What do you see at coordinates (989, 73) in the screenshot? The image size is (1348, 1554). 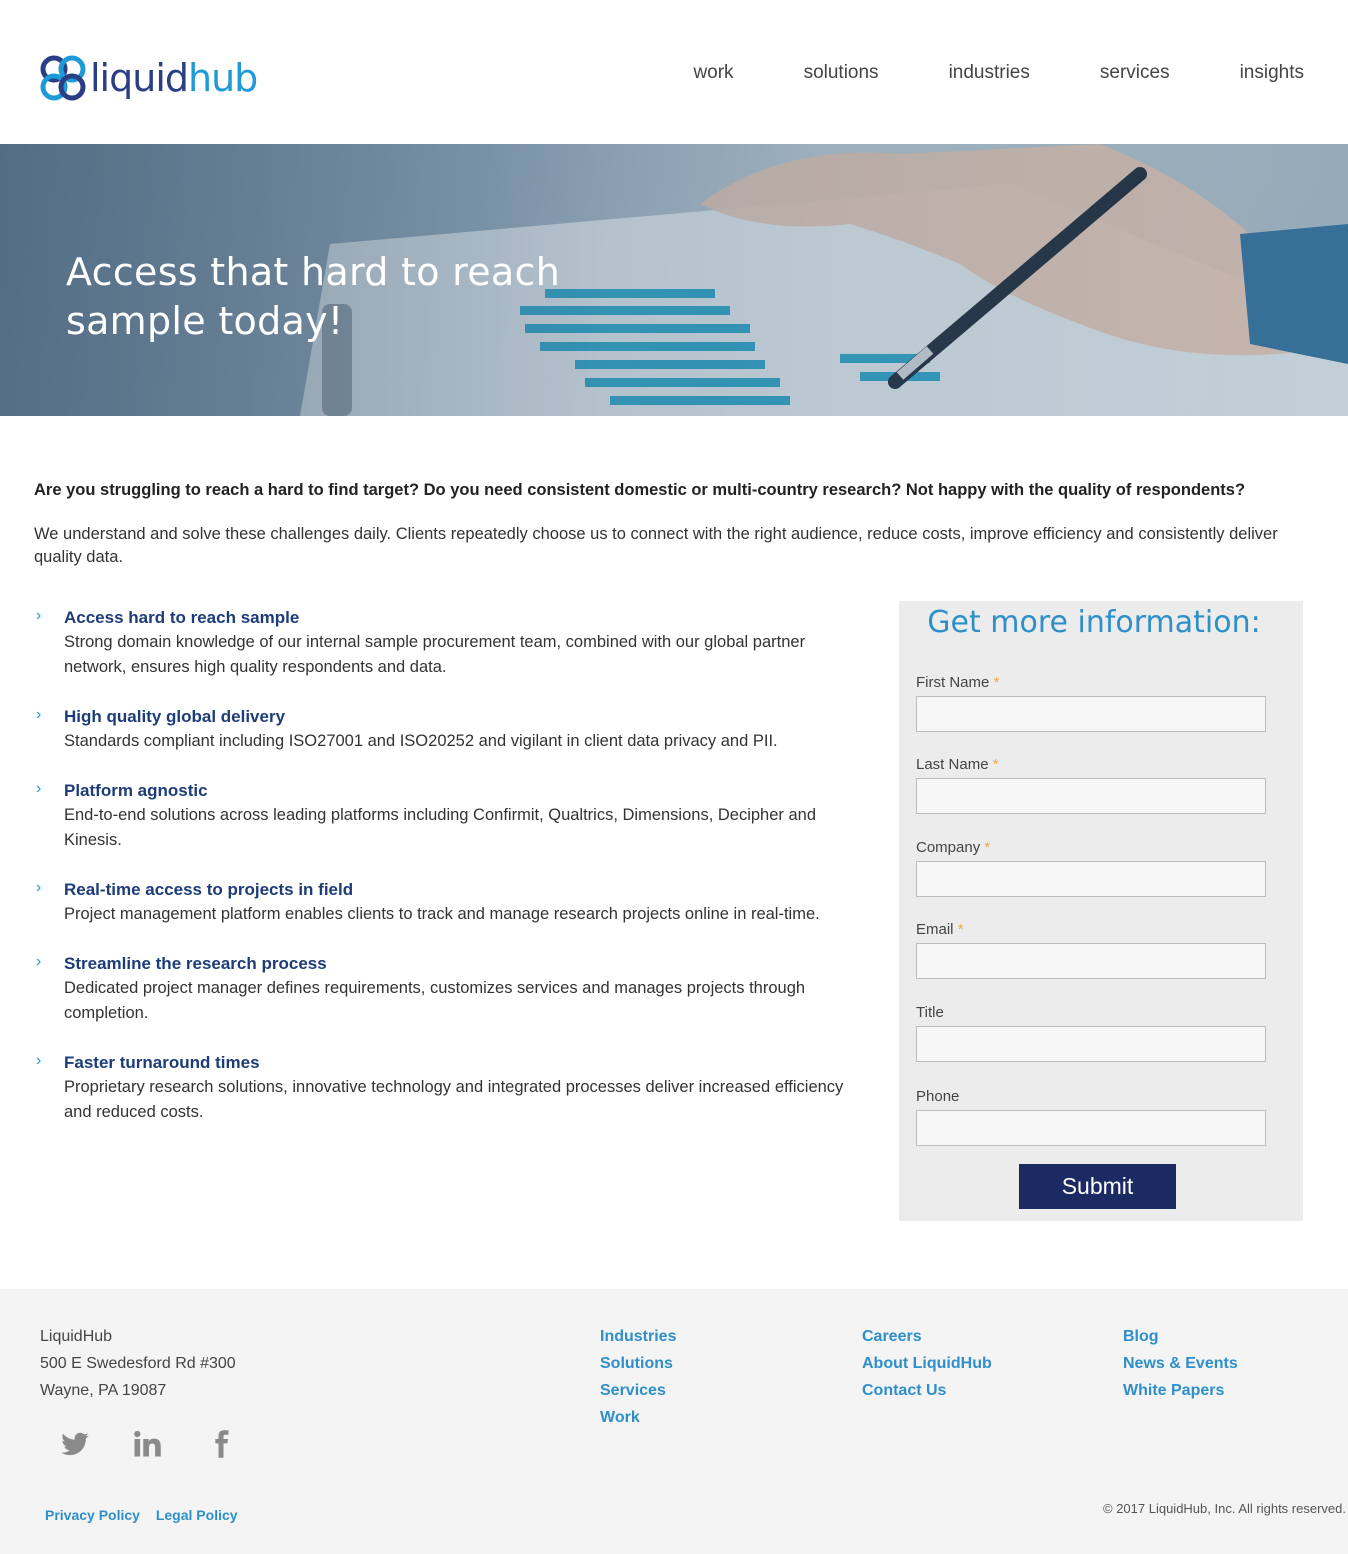 I see `nav-industries: industries` at bounding box center [989, 73].